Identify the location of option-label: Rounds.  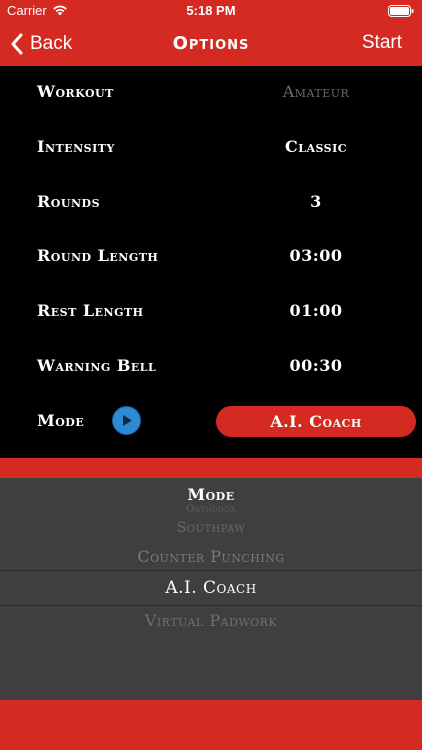
(69, 201).